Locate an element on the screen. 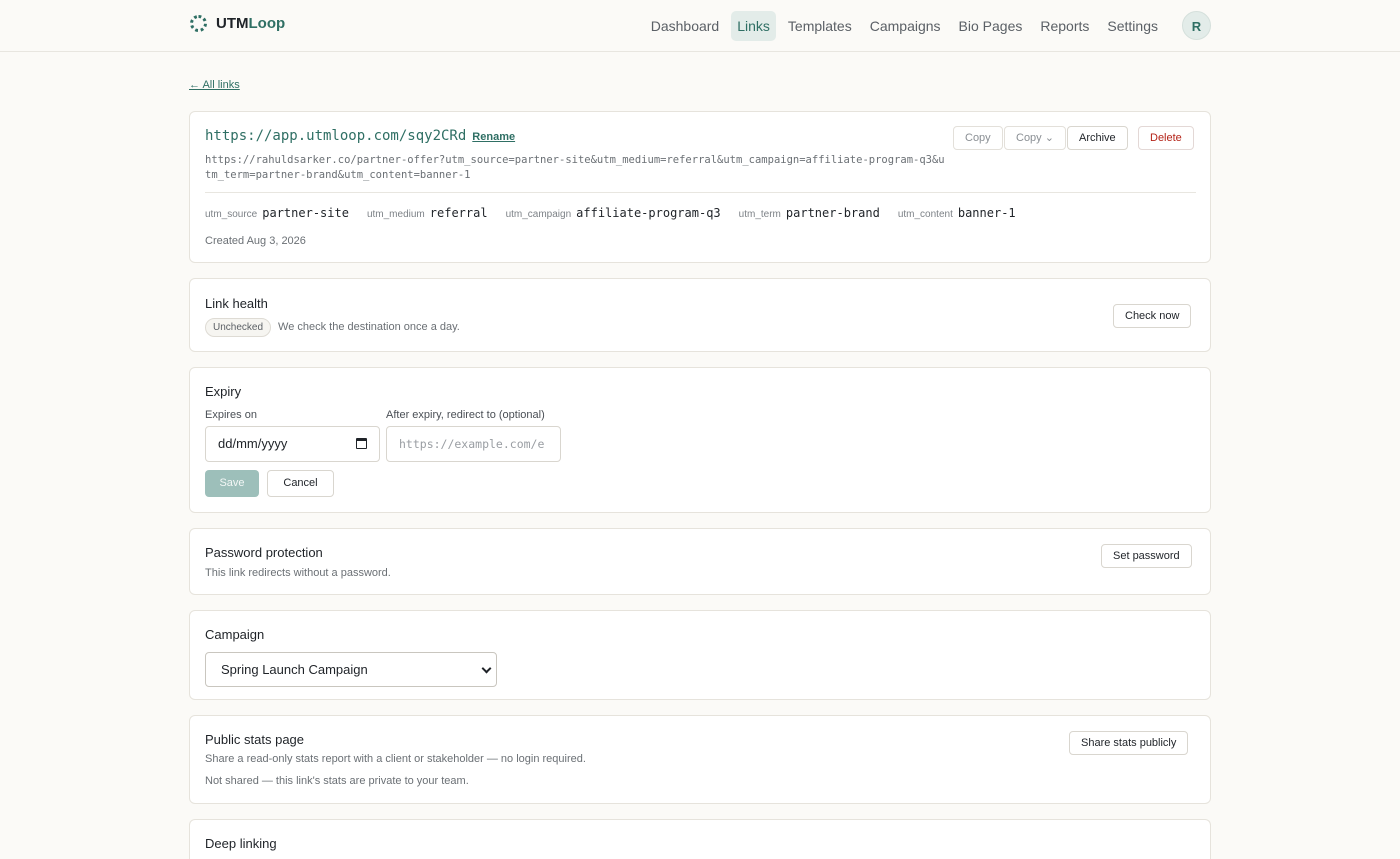 The width and height of the screenshot is (1400, 859). rename-link: Rename is located at coordinates (493, 137).